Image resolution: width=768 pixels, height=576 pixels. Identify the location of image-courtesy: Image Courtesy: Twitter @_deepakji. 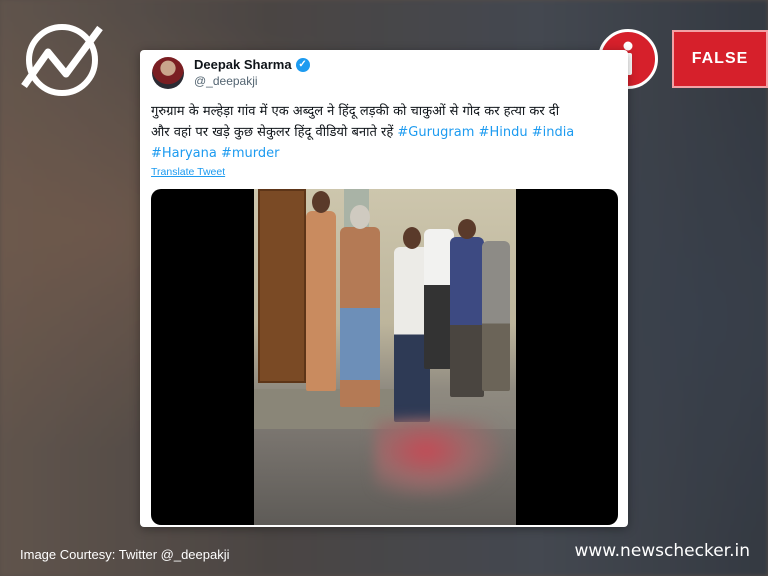
(125, 554).